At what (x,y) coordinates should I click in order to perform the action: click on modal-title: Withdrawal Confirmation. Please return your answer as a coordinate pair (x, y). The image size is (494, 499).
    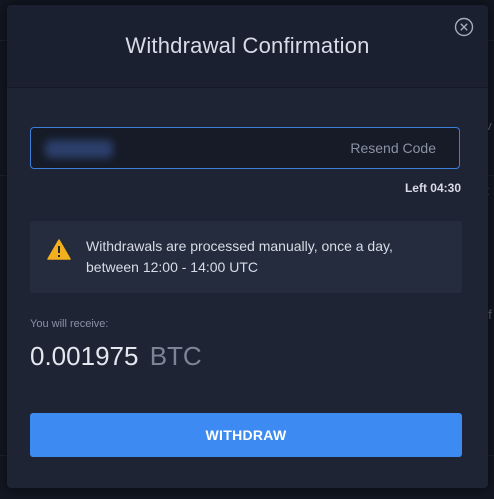
    Looking at the image, I should click on (247, 45).